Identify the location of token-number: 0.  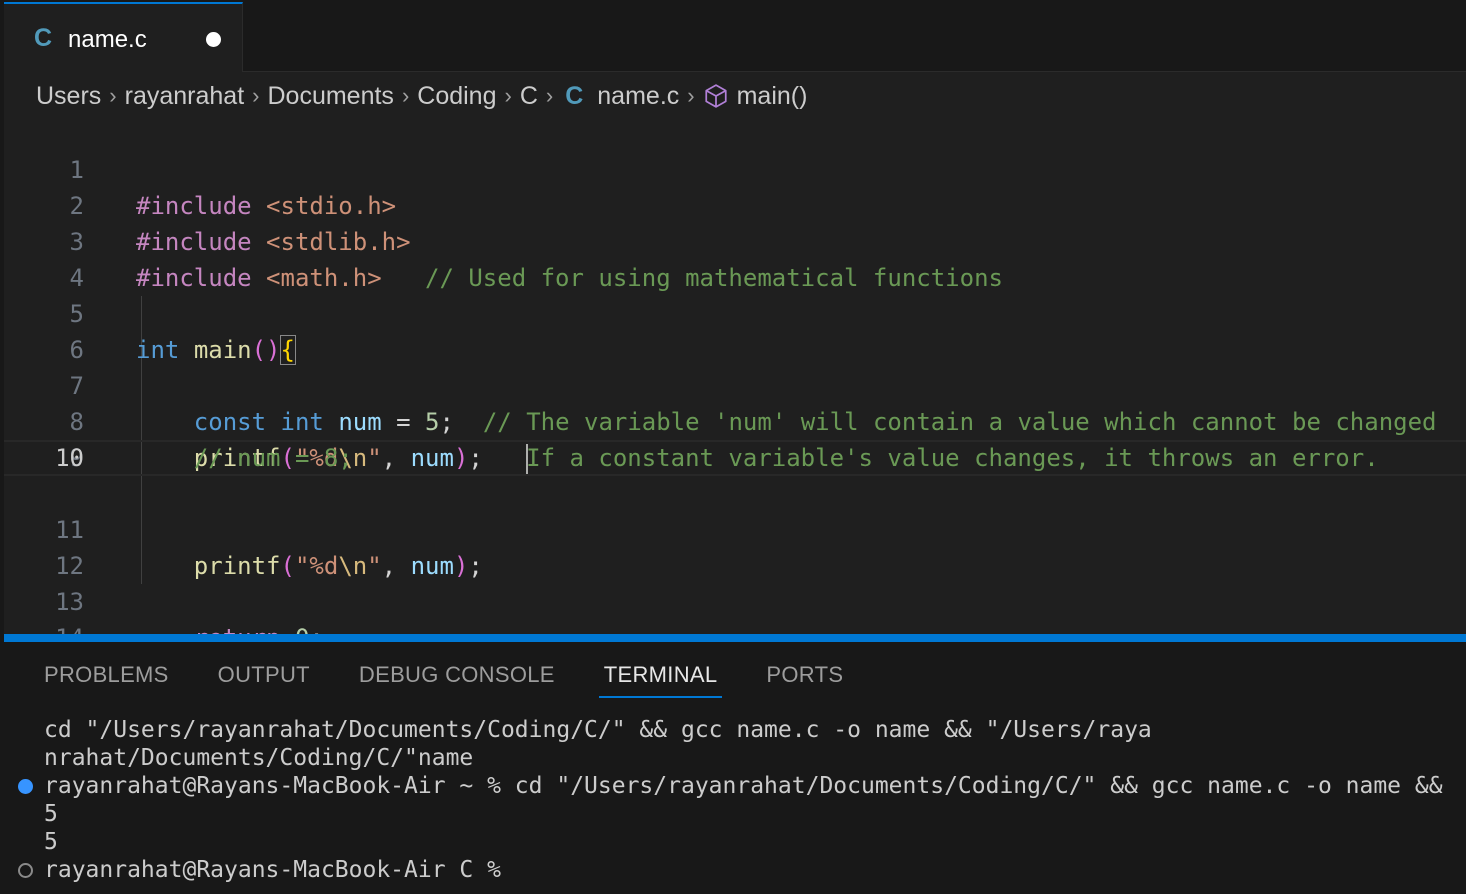
(302, 629).